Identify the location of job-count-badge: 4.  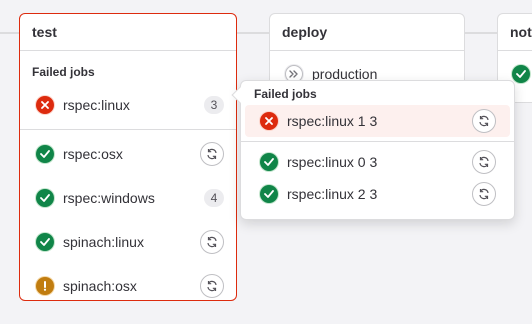
(214, 198).